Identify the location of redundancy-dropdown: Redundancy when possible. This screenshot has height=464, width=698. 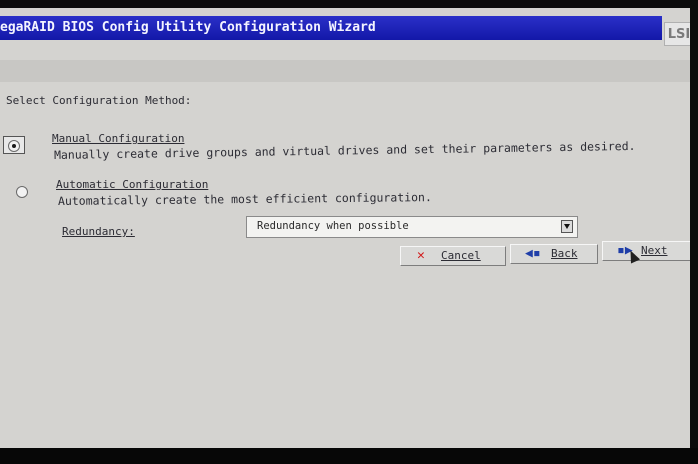
(412, 227).